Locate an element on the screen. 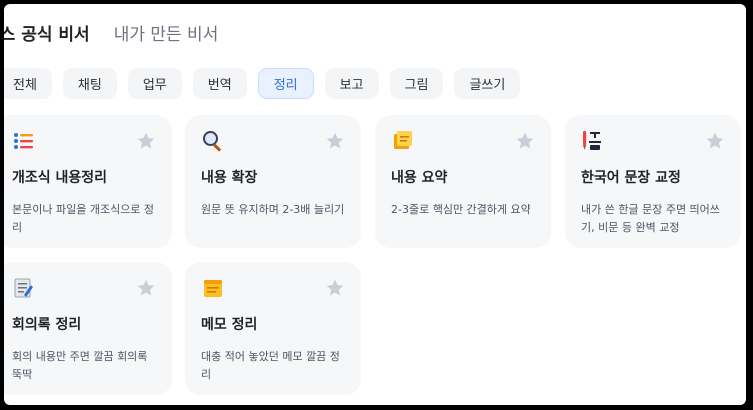 This screenshot has height=410, width=753. chip-chat: 채팅 is located at coordinates (89, 83).